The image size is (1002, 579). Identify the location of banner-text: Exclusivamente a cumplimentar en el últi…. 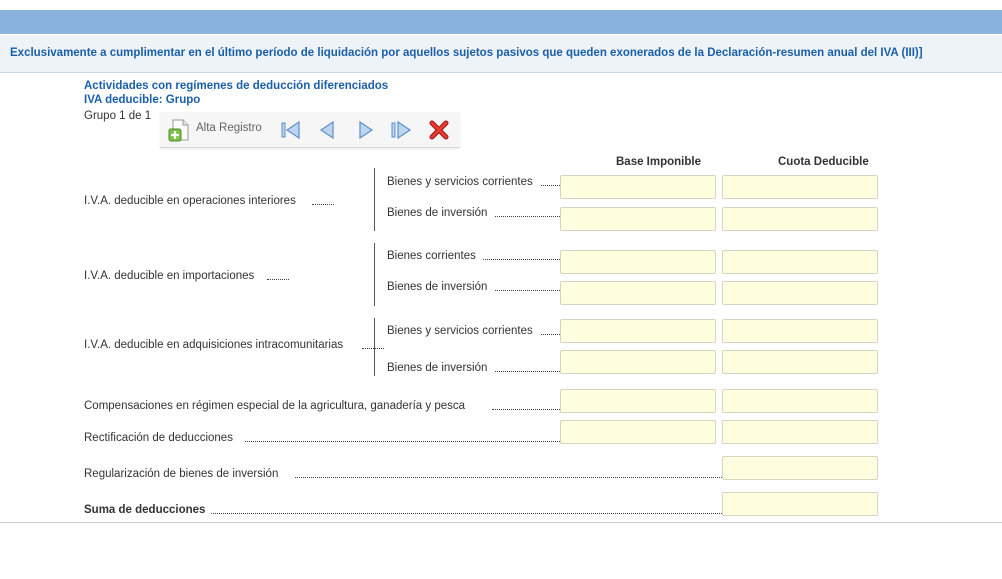
(466, 53).